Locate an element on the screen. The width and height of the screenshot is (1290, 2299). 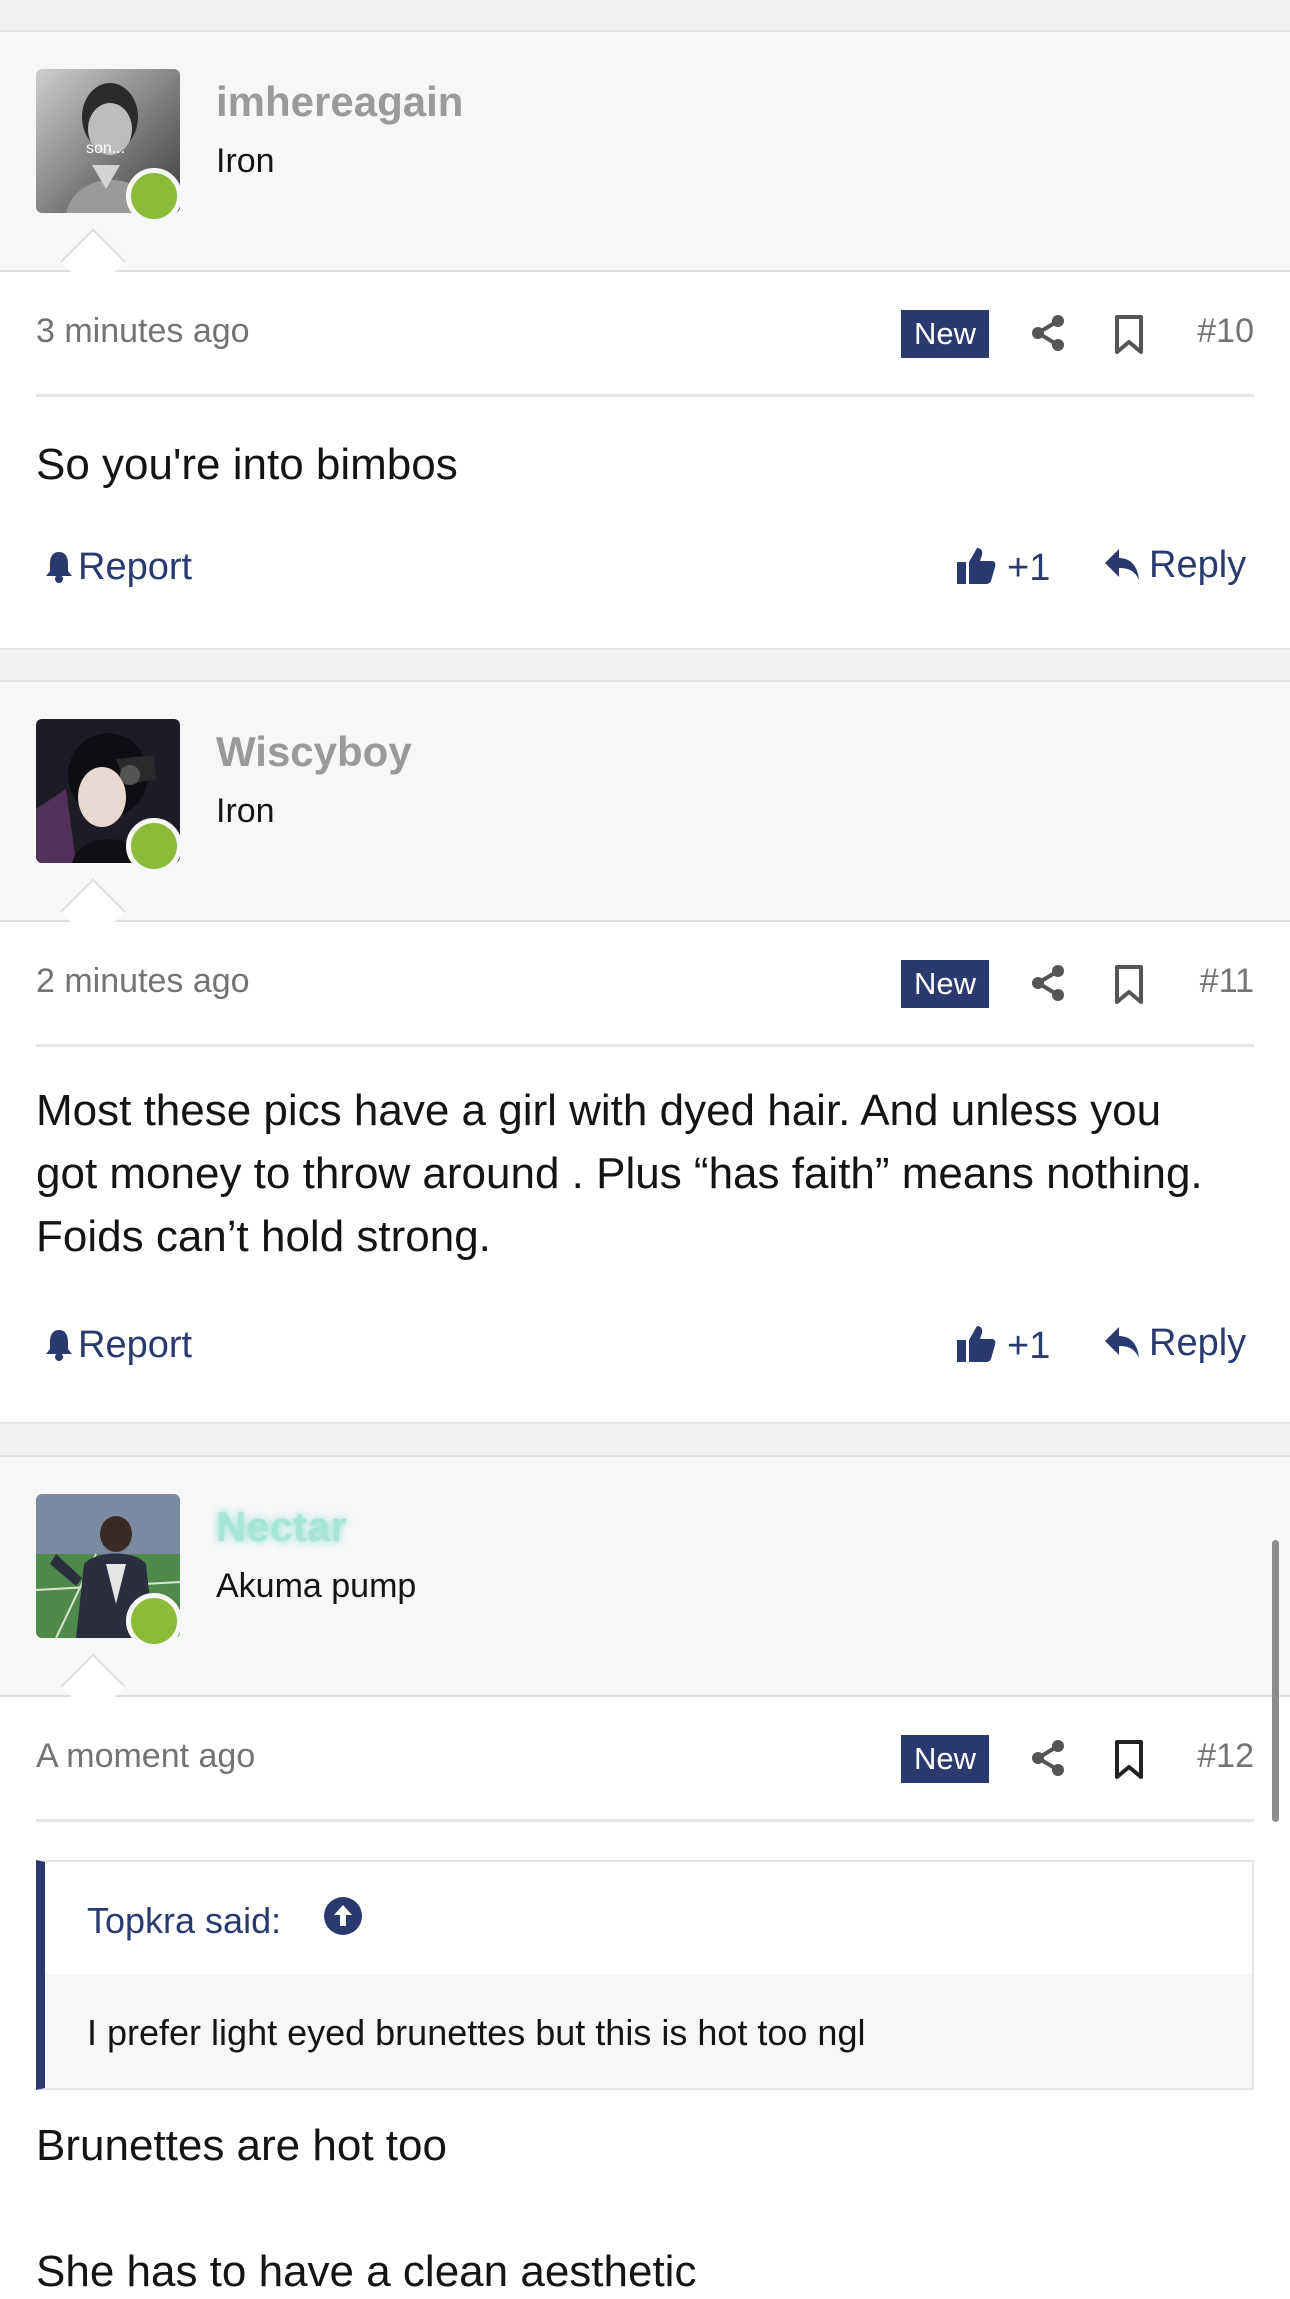
username: imhereagain is located at coordinates (339, 102).